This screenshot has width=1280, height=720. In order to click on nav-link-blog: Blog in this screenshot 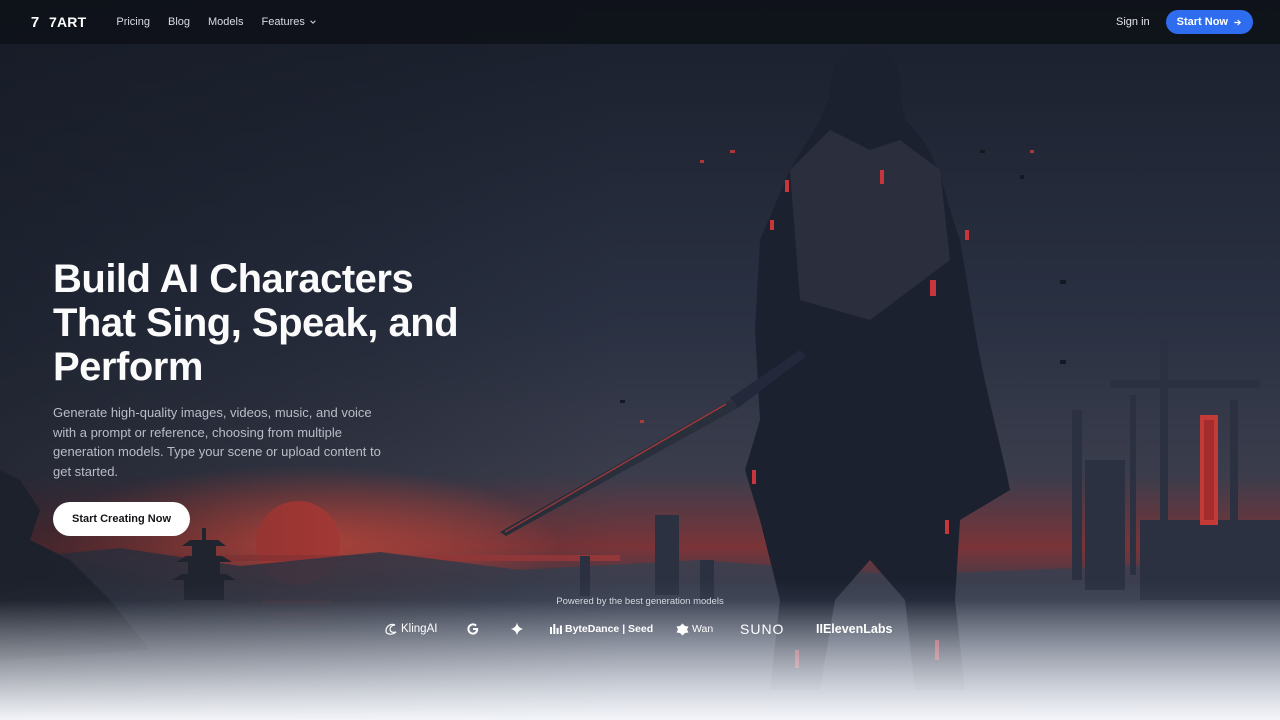, I will do `click(179, 22)`.